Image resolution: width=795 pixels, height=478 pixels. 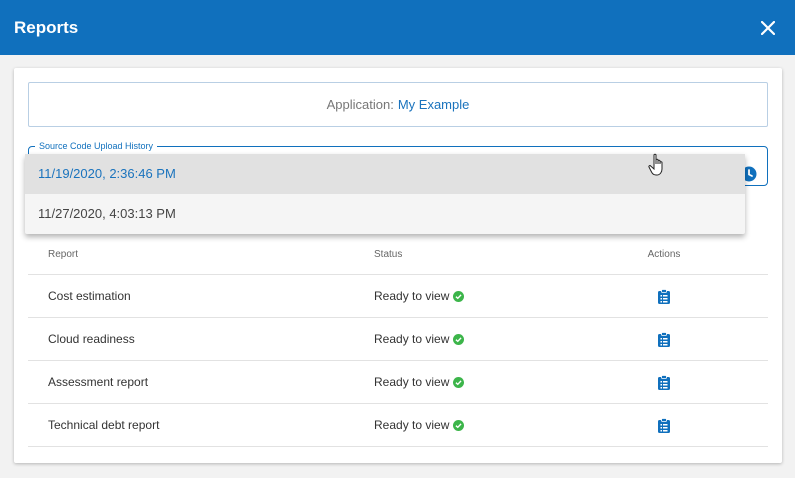 I want to click on header-actions: Actions, so click(x=664, y=254).